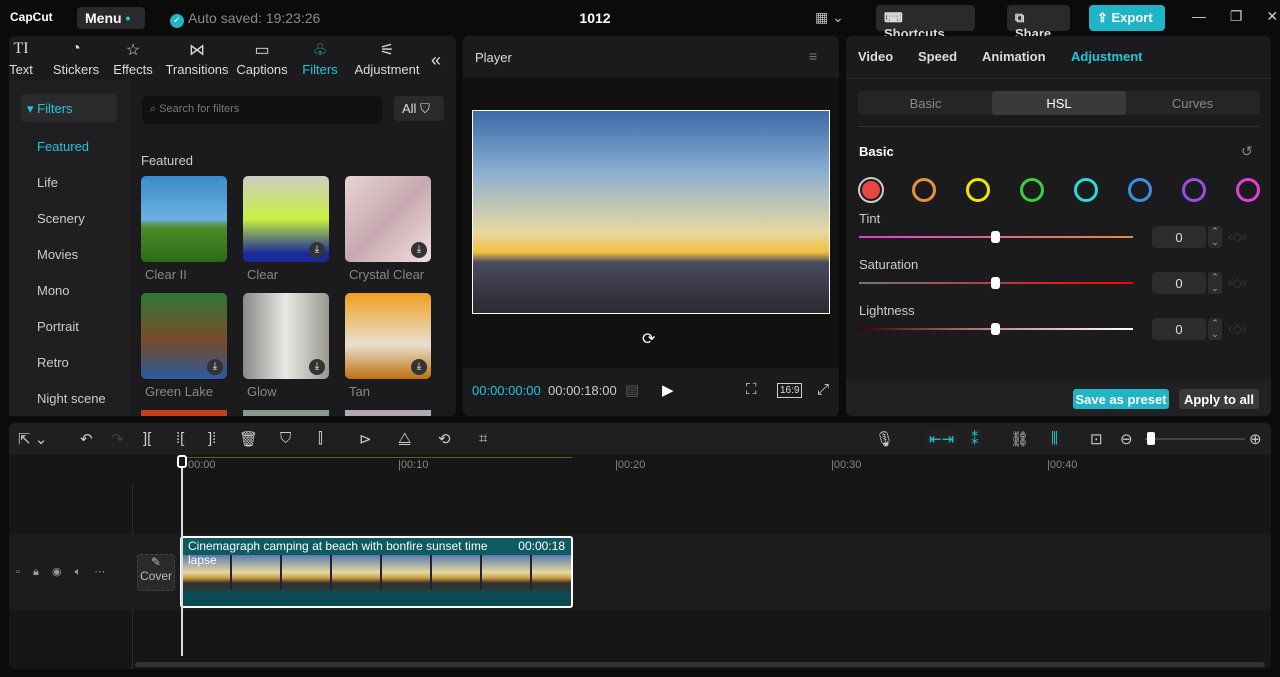  What do you see at coordinates (751, 389) in the screenshot?
I see `fullscreen-crop-icon: ⛶` at bounding box center [751, 389].